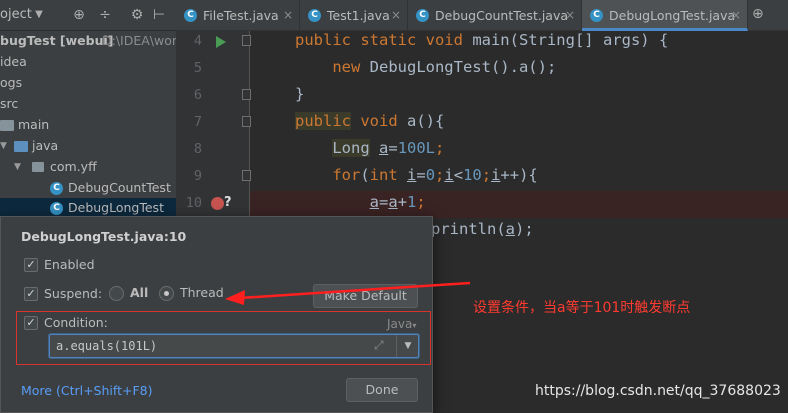  Describe the element at coordinates (88, 83) in the screenshot. I see `tree-item-logs: ogs` at that location.